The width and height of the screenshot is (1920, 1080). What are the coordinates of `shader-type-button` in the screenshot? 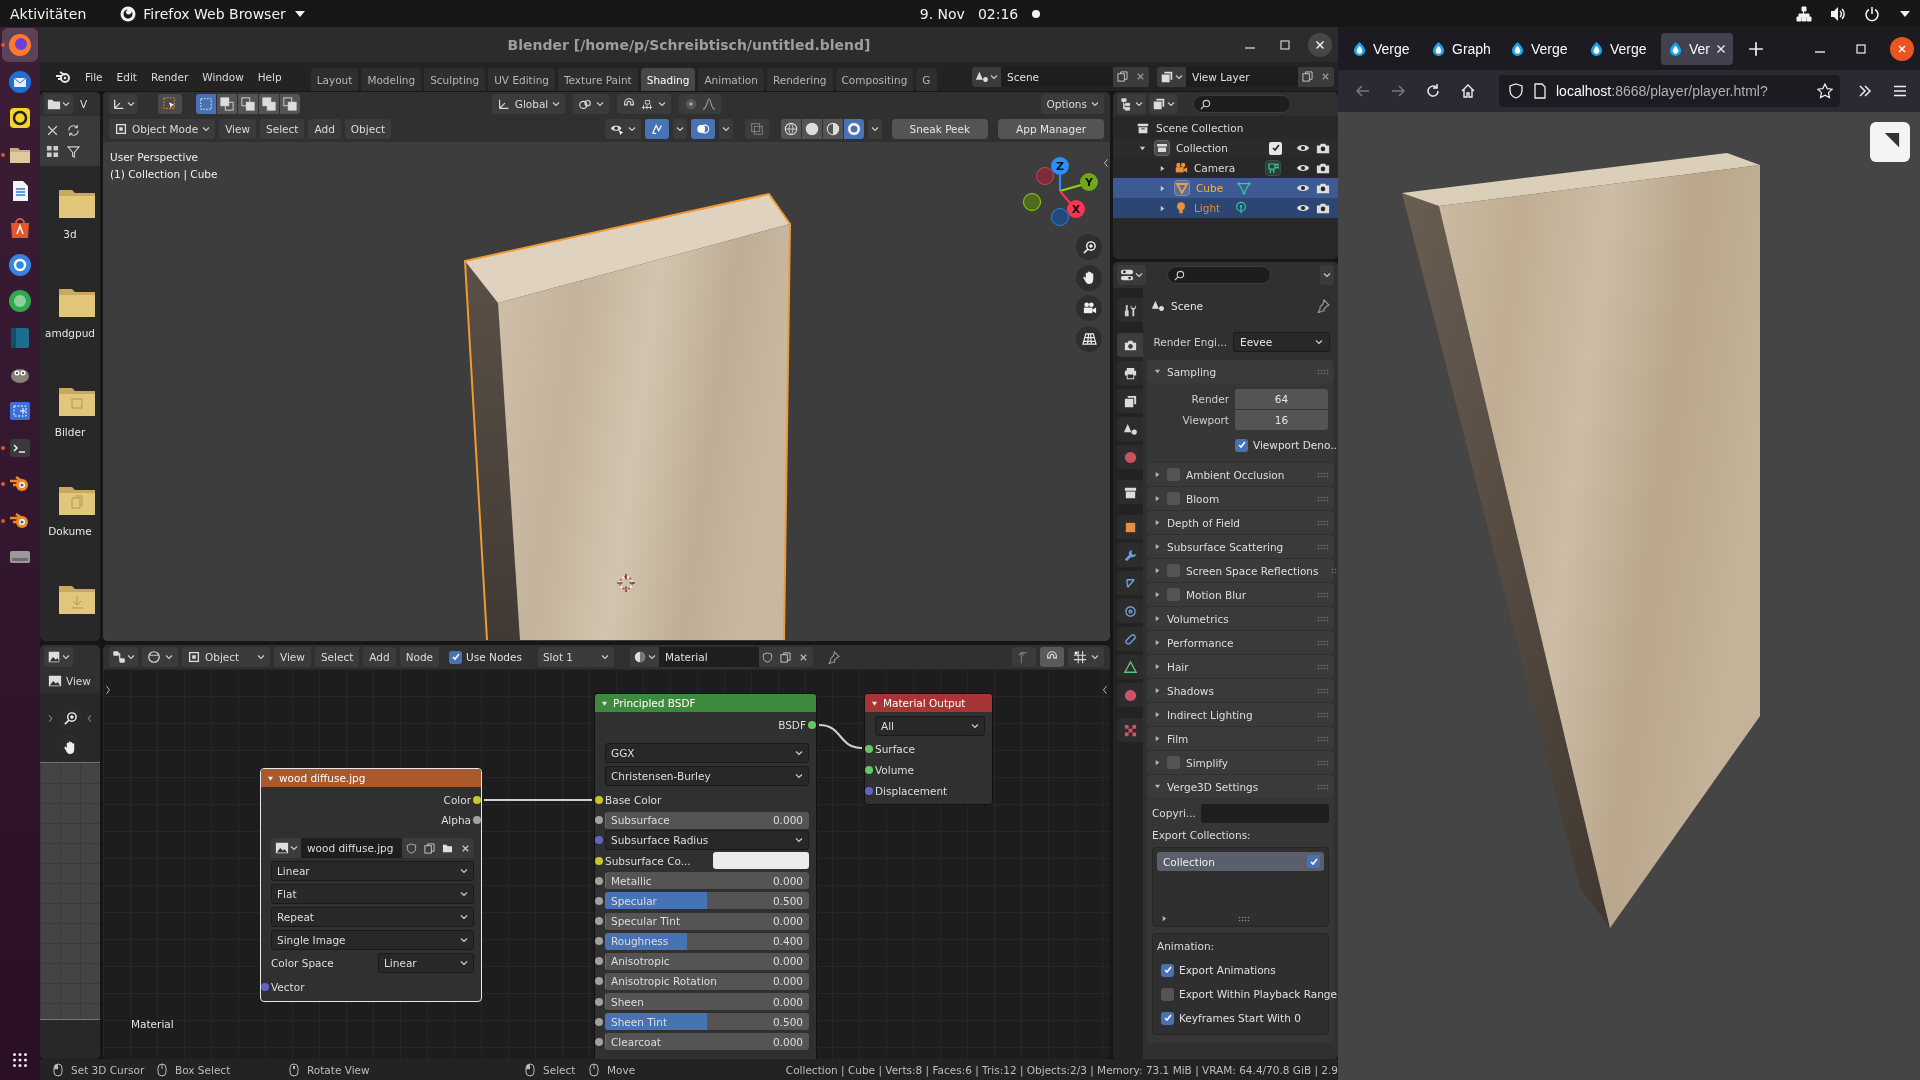 It's located at (160, 657).